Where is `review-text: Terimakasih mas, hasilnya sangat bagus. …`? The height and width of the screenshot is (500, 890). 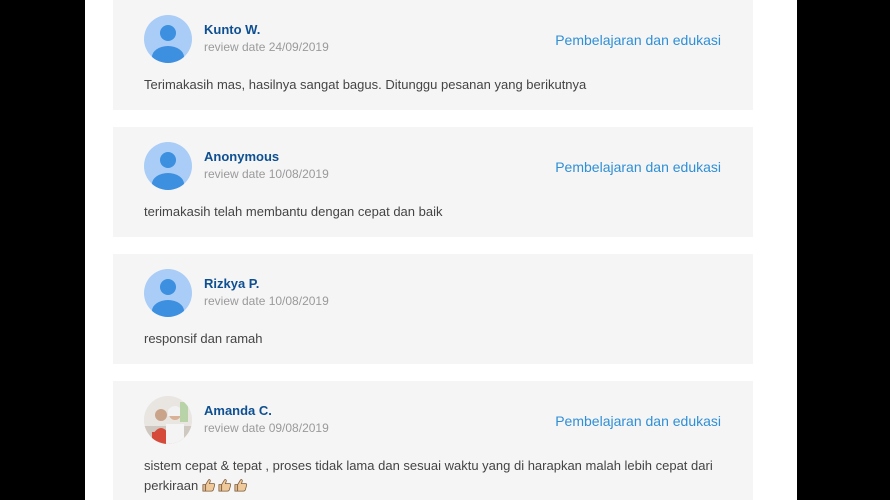 review-text: Terimakasih mas, hasilnya sangat bagus. … is located at coordinates (365, 84).